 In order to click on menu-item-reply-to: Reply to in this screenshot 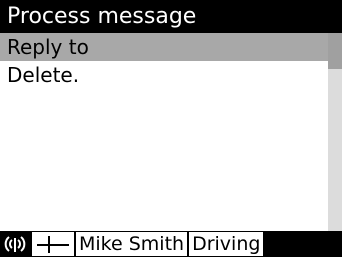, I will do `click(164, 47)`.